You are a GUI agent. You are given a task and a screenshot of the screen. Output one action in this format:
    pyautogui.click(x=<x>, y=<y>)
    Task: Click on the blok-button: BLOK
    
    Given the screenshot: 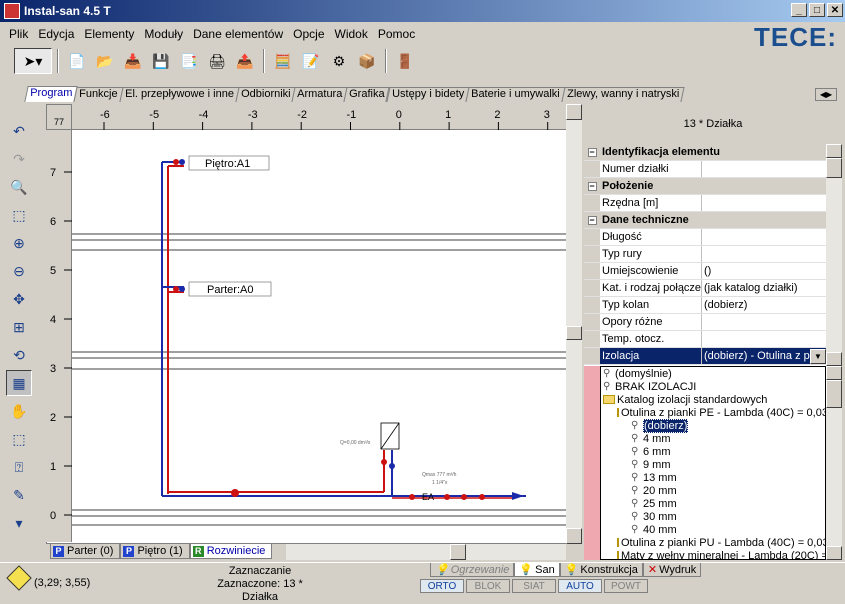 What is the action you would take?
    pyautogui.click(x=488, y=586)
    